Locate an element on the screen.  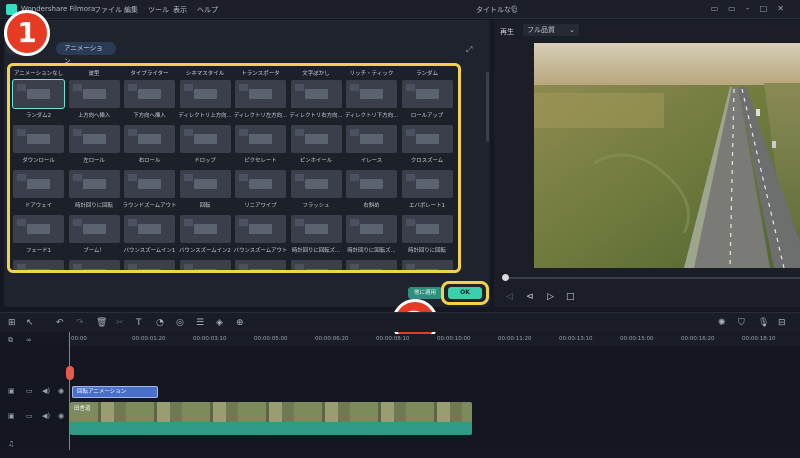
link-icon: ∞ is located at coordinates (29, 340).